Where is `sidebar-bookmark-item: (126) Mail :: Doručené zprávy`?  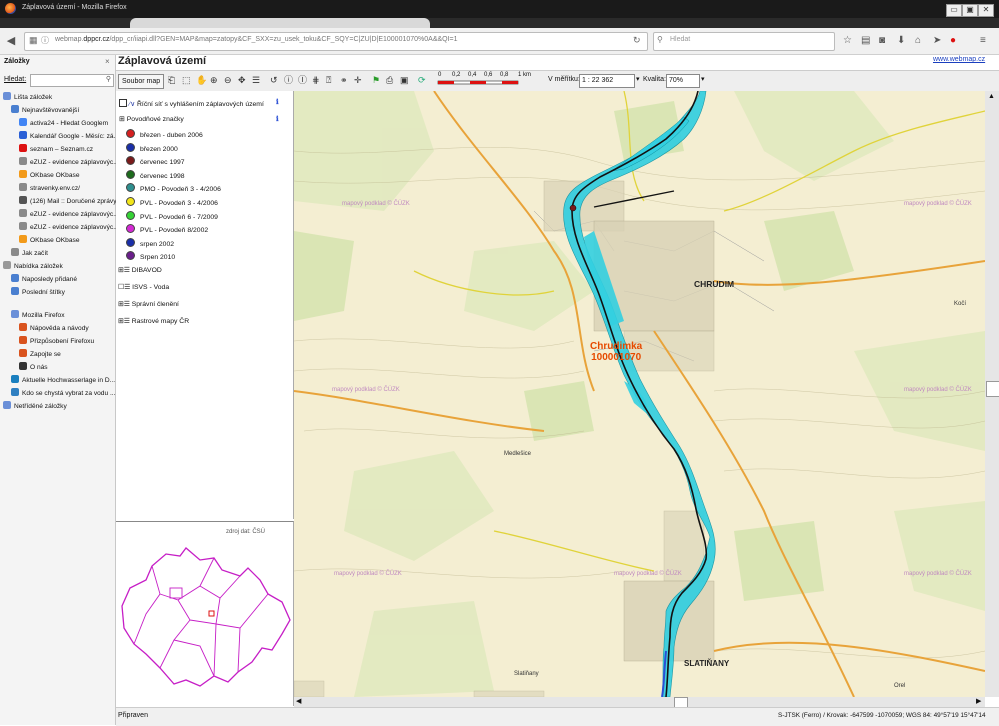
sidebar-bookmark-item: (126) Mail :: Doručené zprávy is located at coordinates (68, 201).